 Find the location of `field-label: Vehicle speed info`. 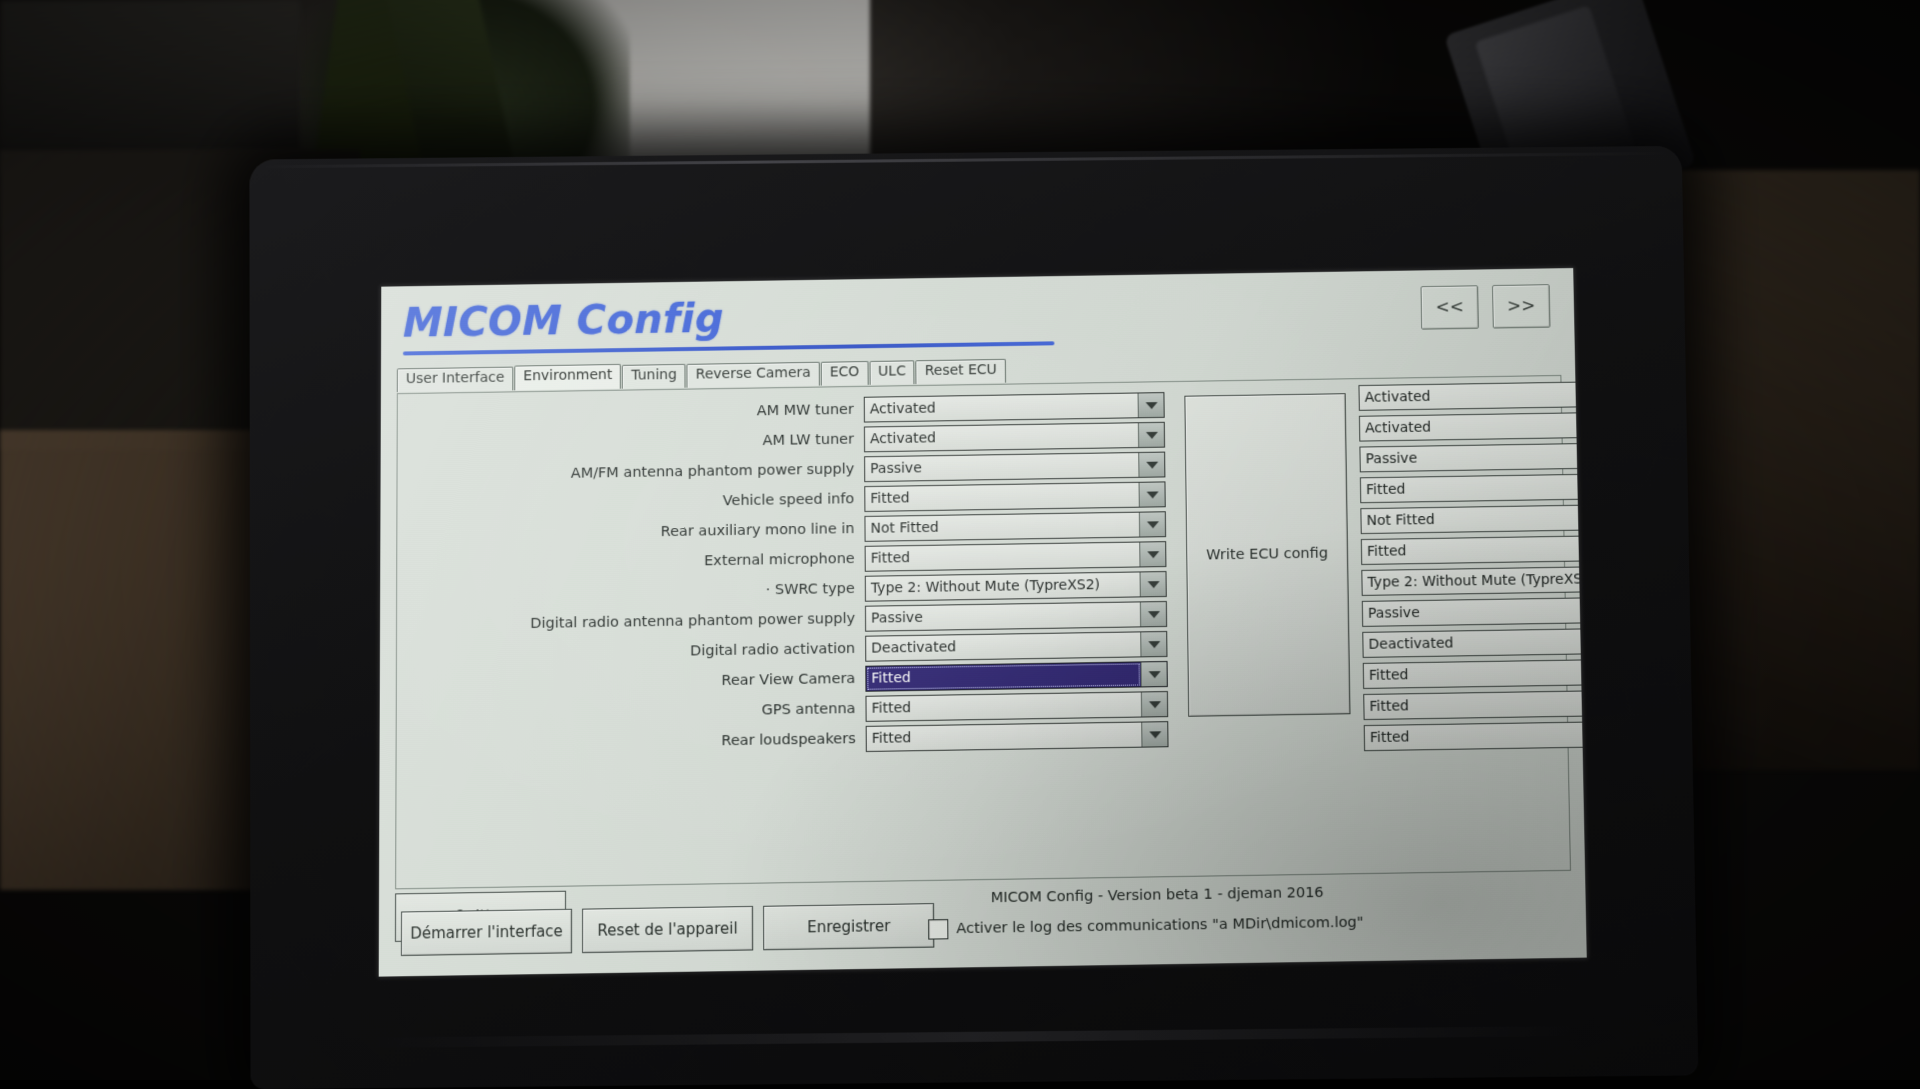

field-label: Vehicle speed info is located at coordinates (788, 500).